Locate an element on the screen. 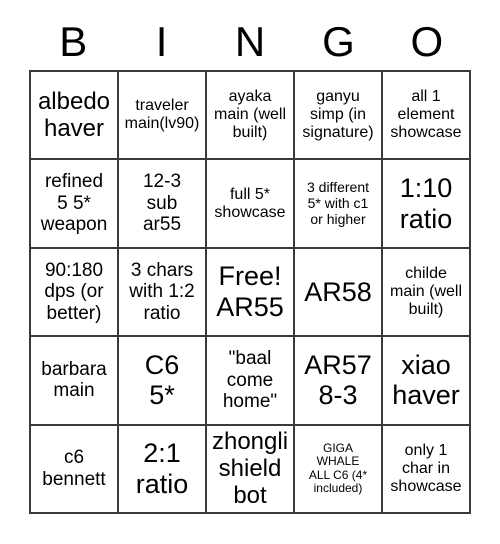 Image resolution: width=500 pixels, height=544 pixels. bingo-cell-label: 12-3 sub ar55 is located at coordinates (162, 203).